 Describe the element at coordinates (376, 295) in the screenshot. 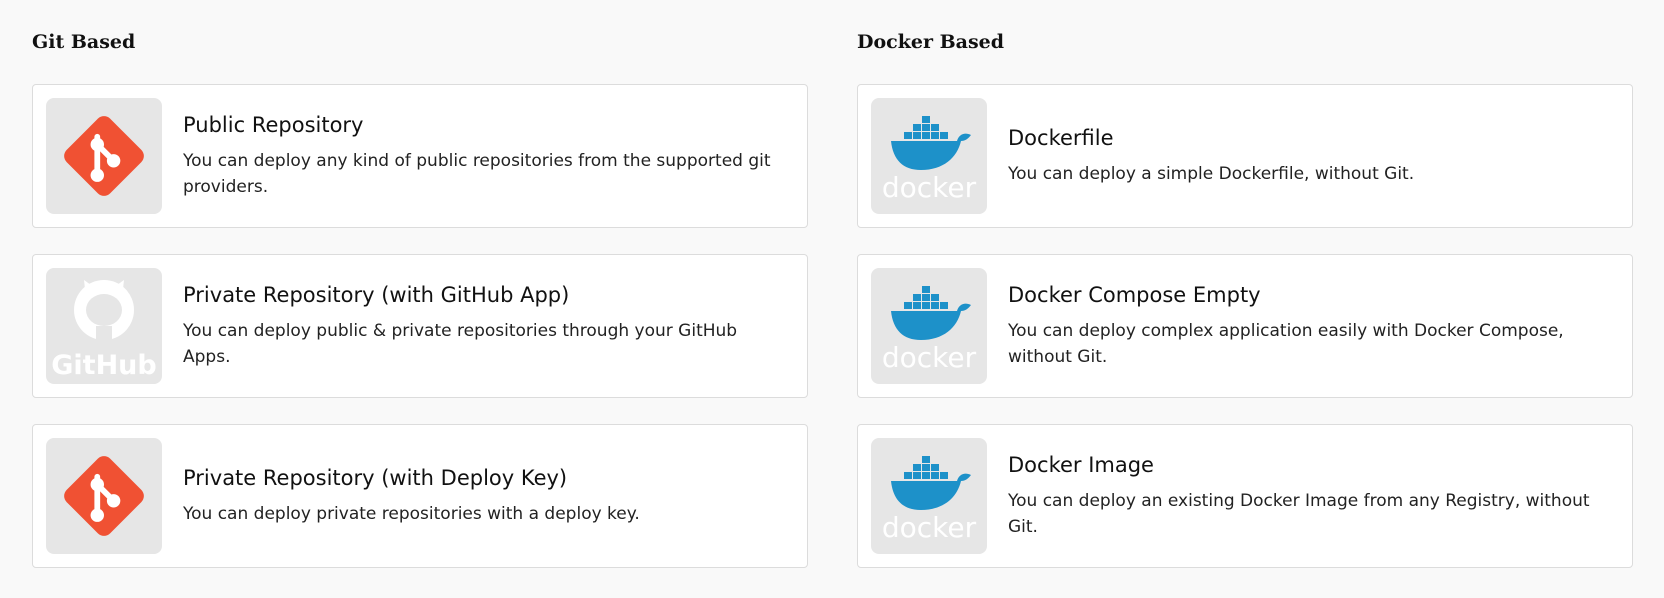

I see `card-title: Private Repository (with GitHub App)` at that location.